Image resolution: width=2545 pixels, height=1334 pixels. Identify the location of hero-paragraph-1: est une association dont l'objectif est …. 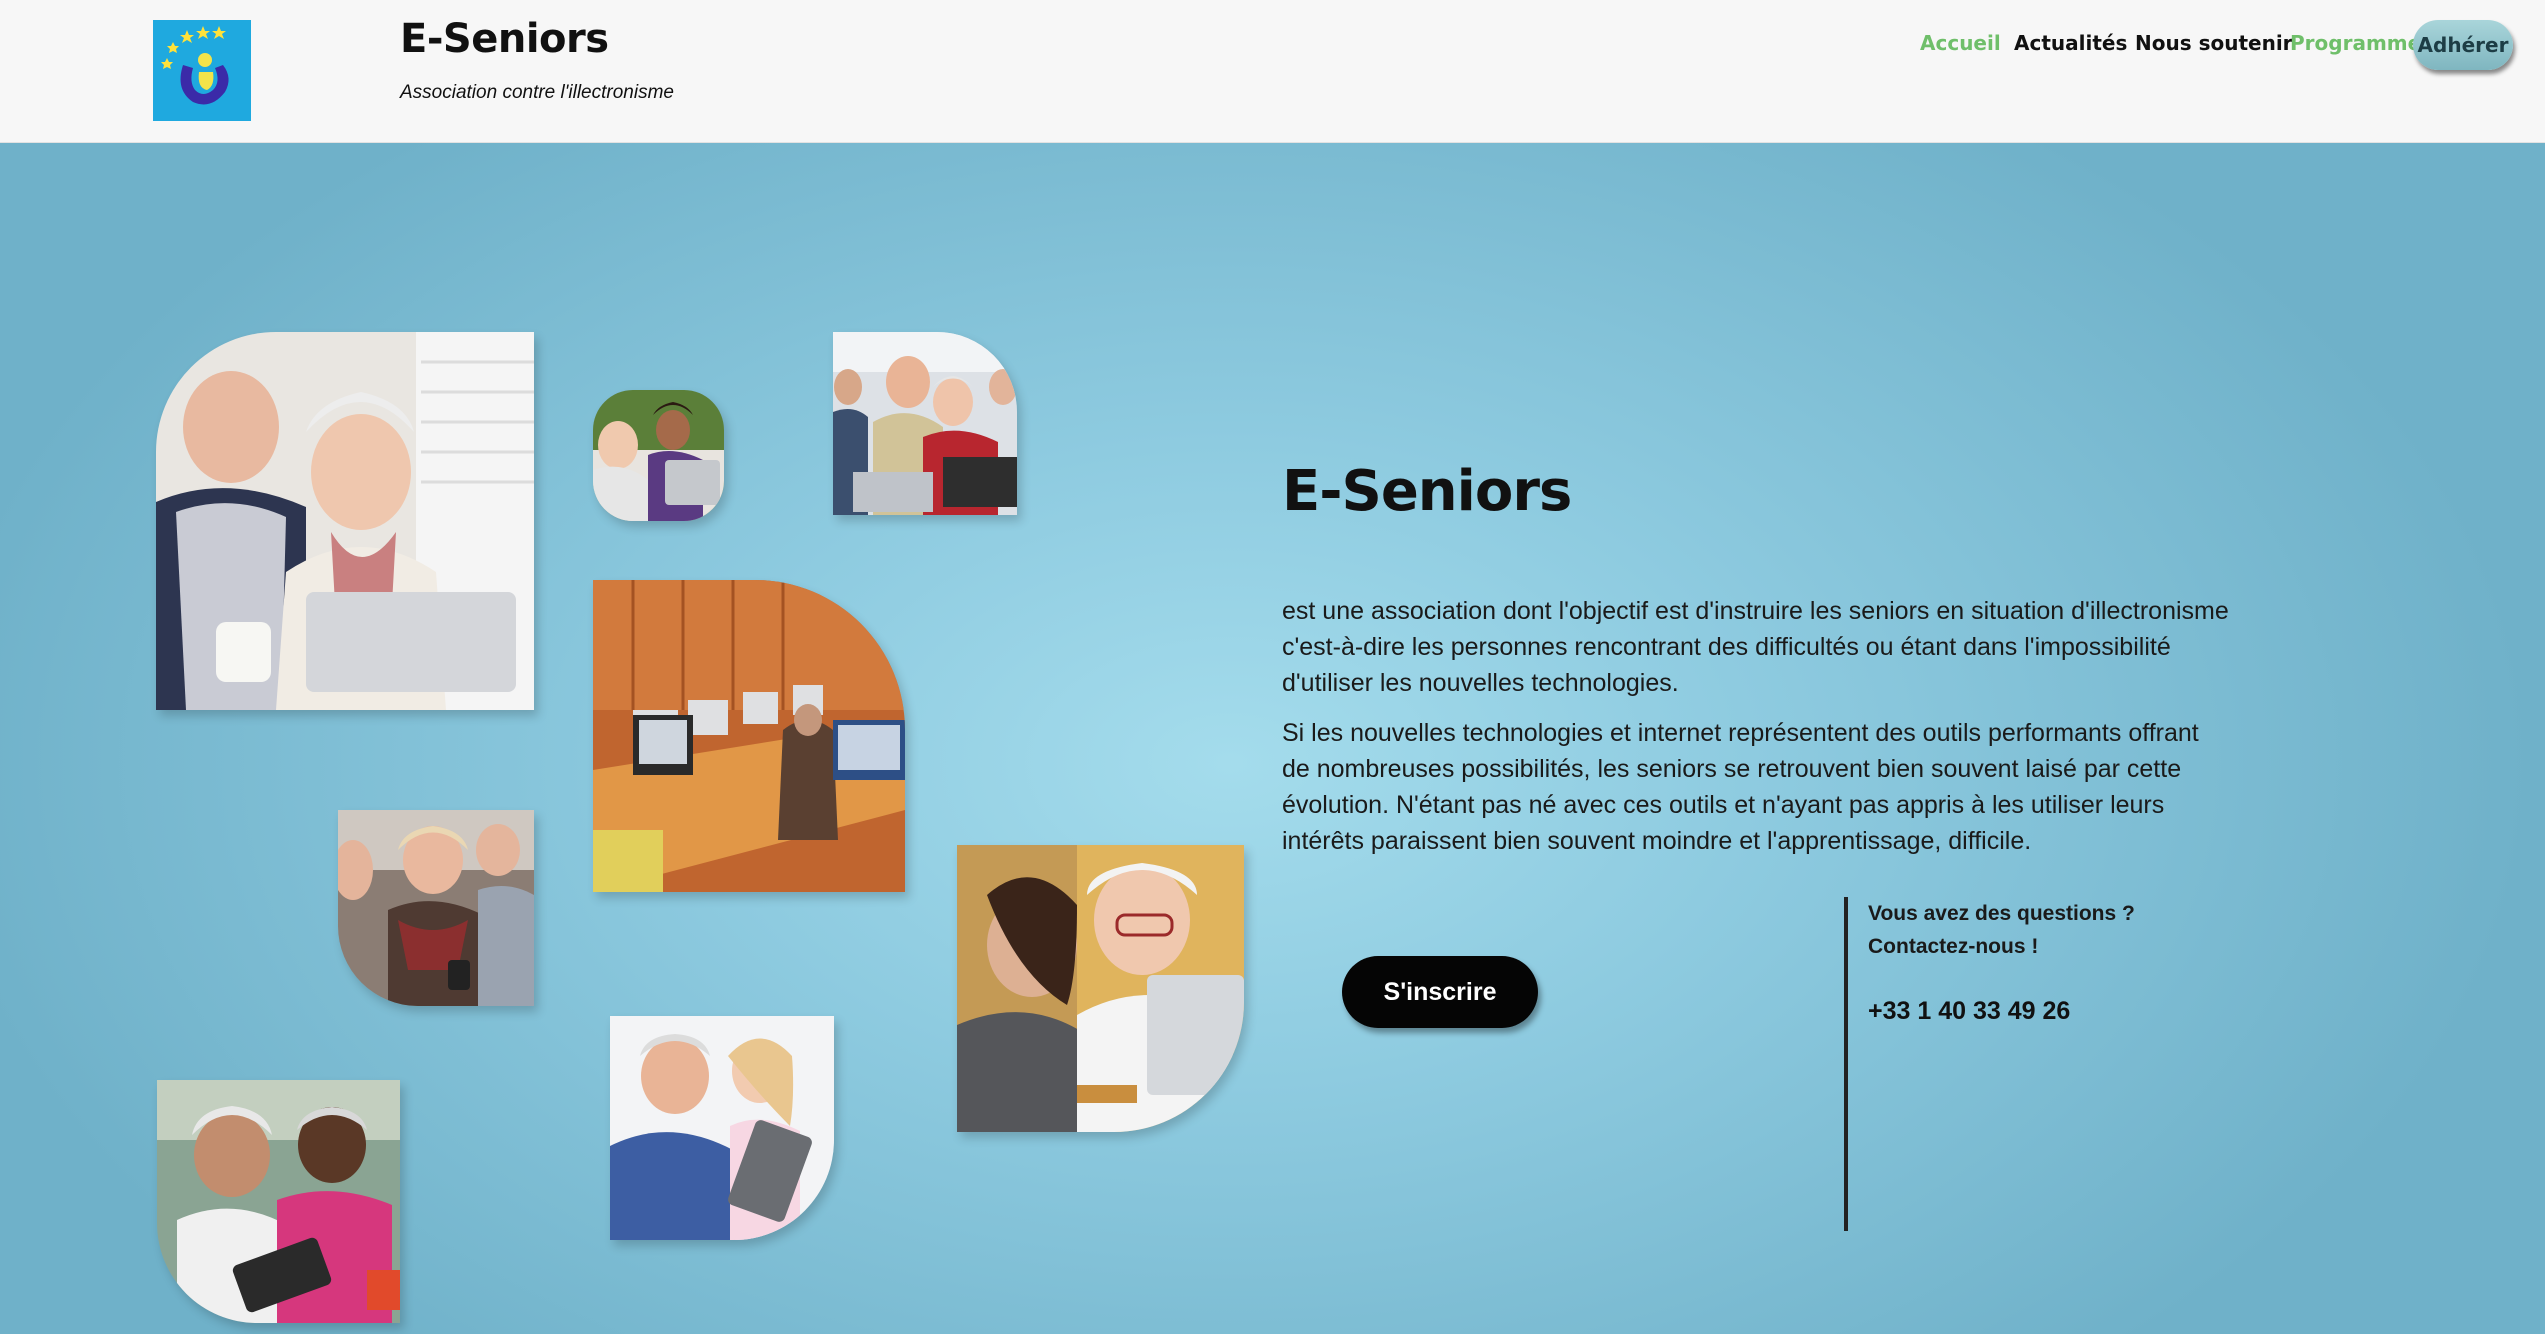
(1755, 647).